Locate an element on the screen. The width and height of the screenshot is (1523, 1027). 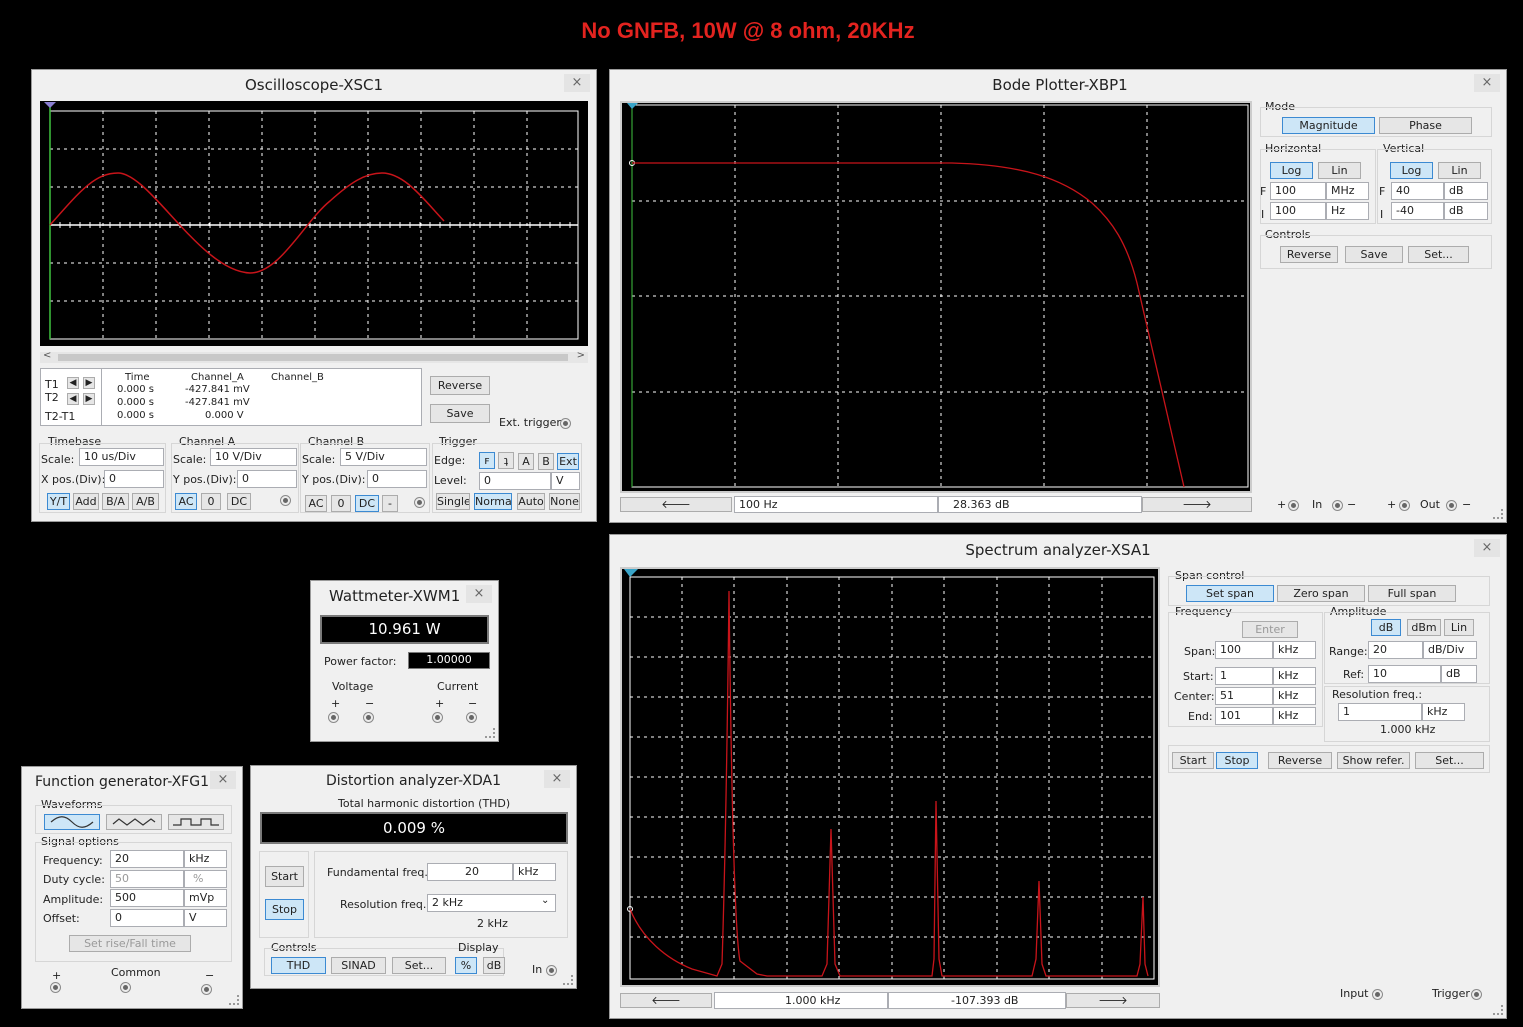
spectrum-reverse-button: Reverse is located at coordinates (1300, 760).